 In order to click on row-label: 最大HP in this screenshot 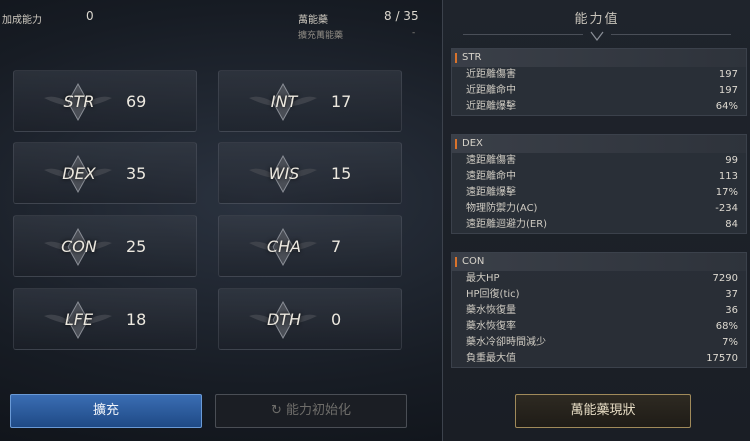, I will do `click(483, 278)`.